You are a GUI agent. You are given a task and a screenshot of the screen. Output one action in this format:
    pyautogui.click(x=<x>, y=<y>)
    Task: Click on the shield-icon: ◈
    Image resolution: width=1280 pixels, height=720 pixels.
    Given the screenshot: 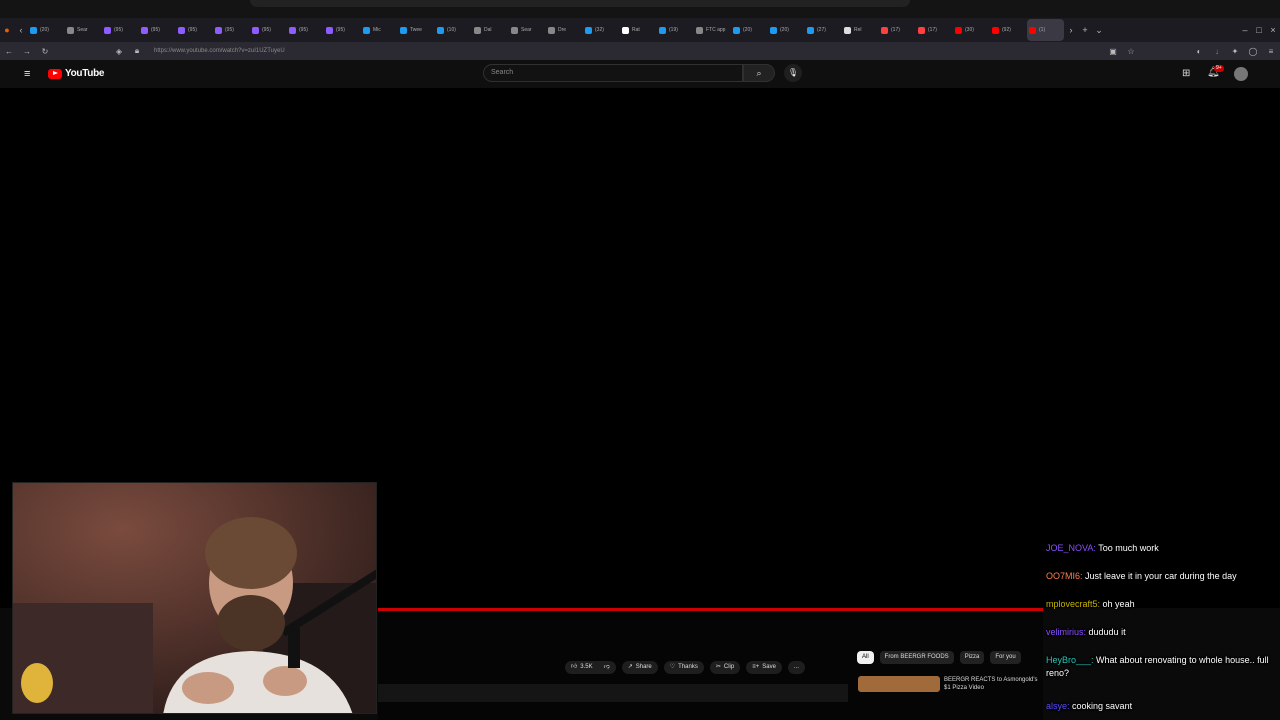 What is the action you would take?
    pyautogui.click(x=119, y=51)
    